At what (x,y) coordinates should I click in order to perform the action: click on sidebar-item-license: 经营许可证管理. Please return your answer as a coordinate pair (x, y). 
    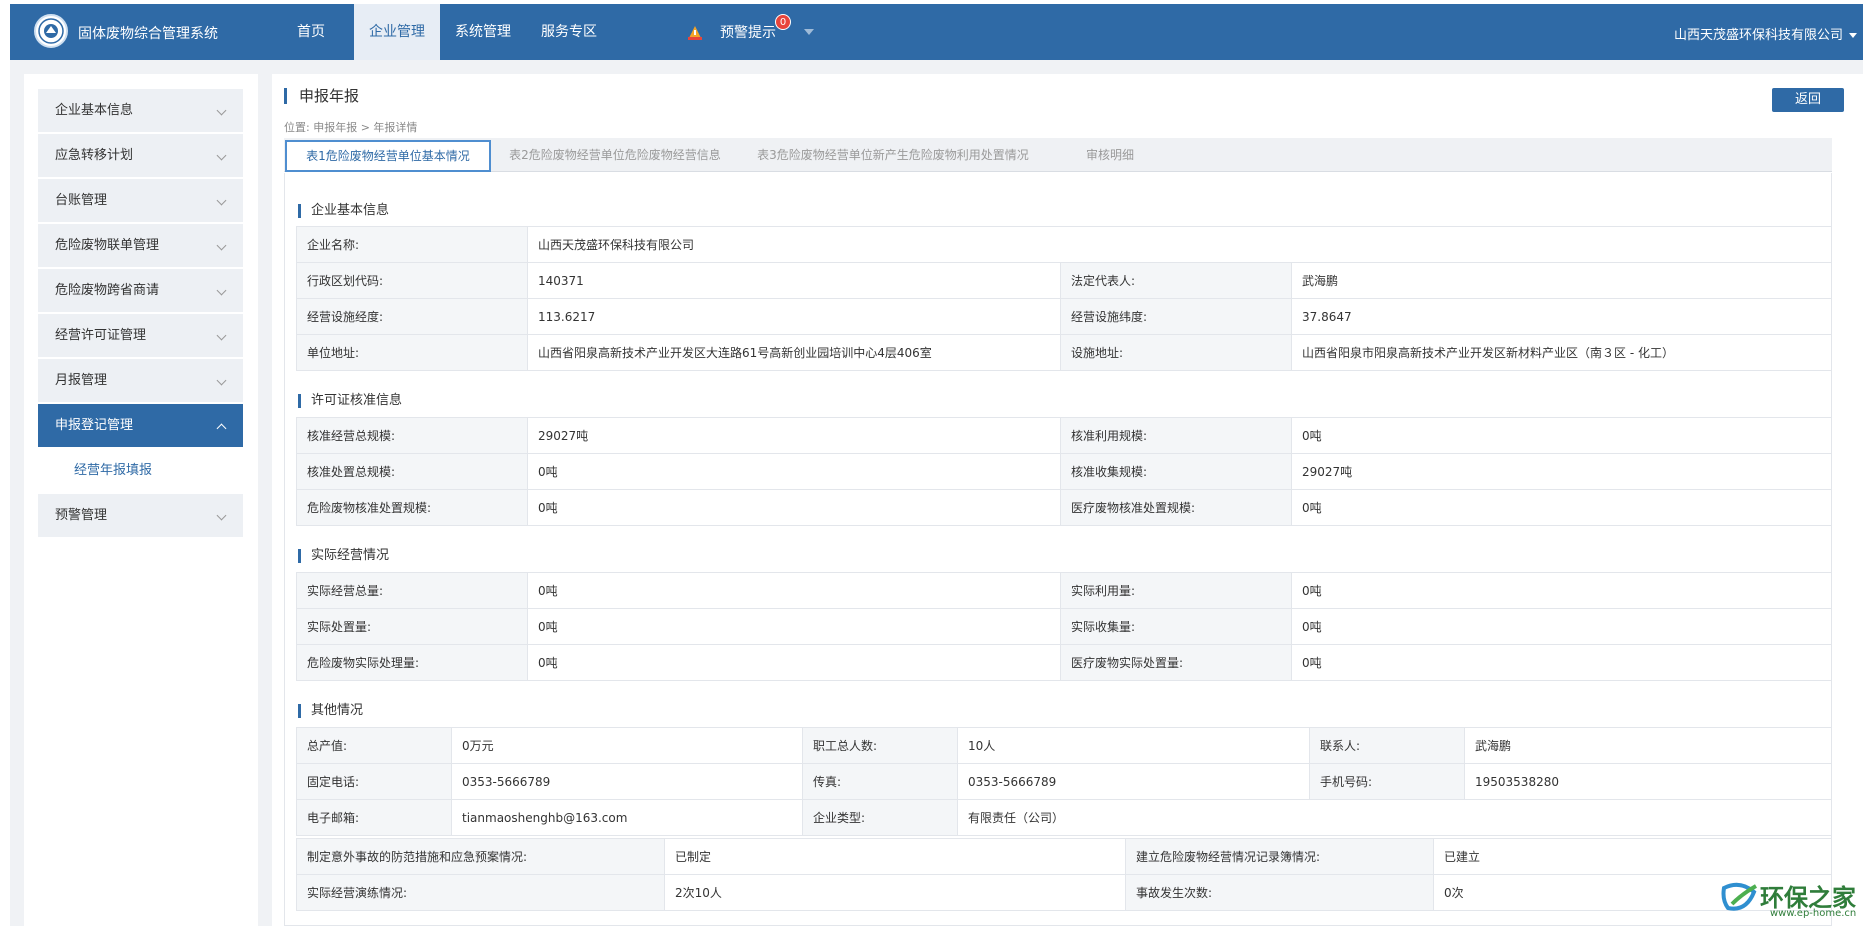
    Looking at the image, I should click on (140, 335).